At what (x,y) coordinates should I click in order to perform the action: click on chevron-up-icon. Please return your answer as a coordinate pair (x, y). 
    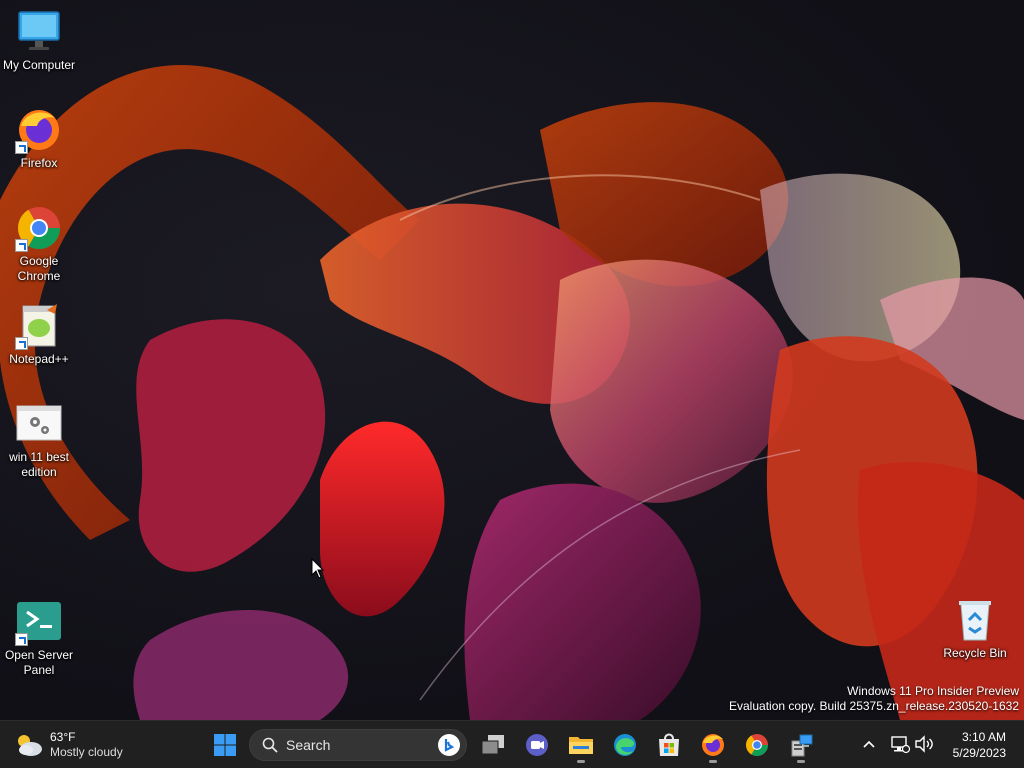
    Looking at the image, I should click on (869, 744).